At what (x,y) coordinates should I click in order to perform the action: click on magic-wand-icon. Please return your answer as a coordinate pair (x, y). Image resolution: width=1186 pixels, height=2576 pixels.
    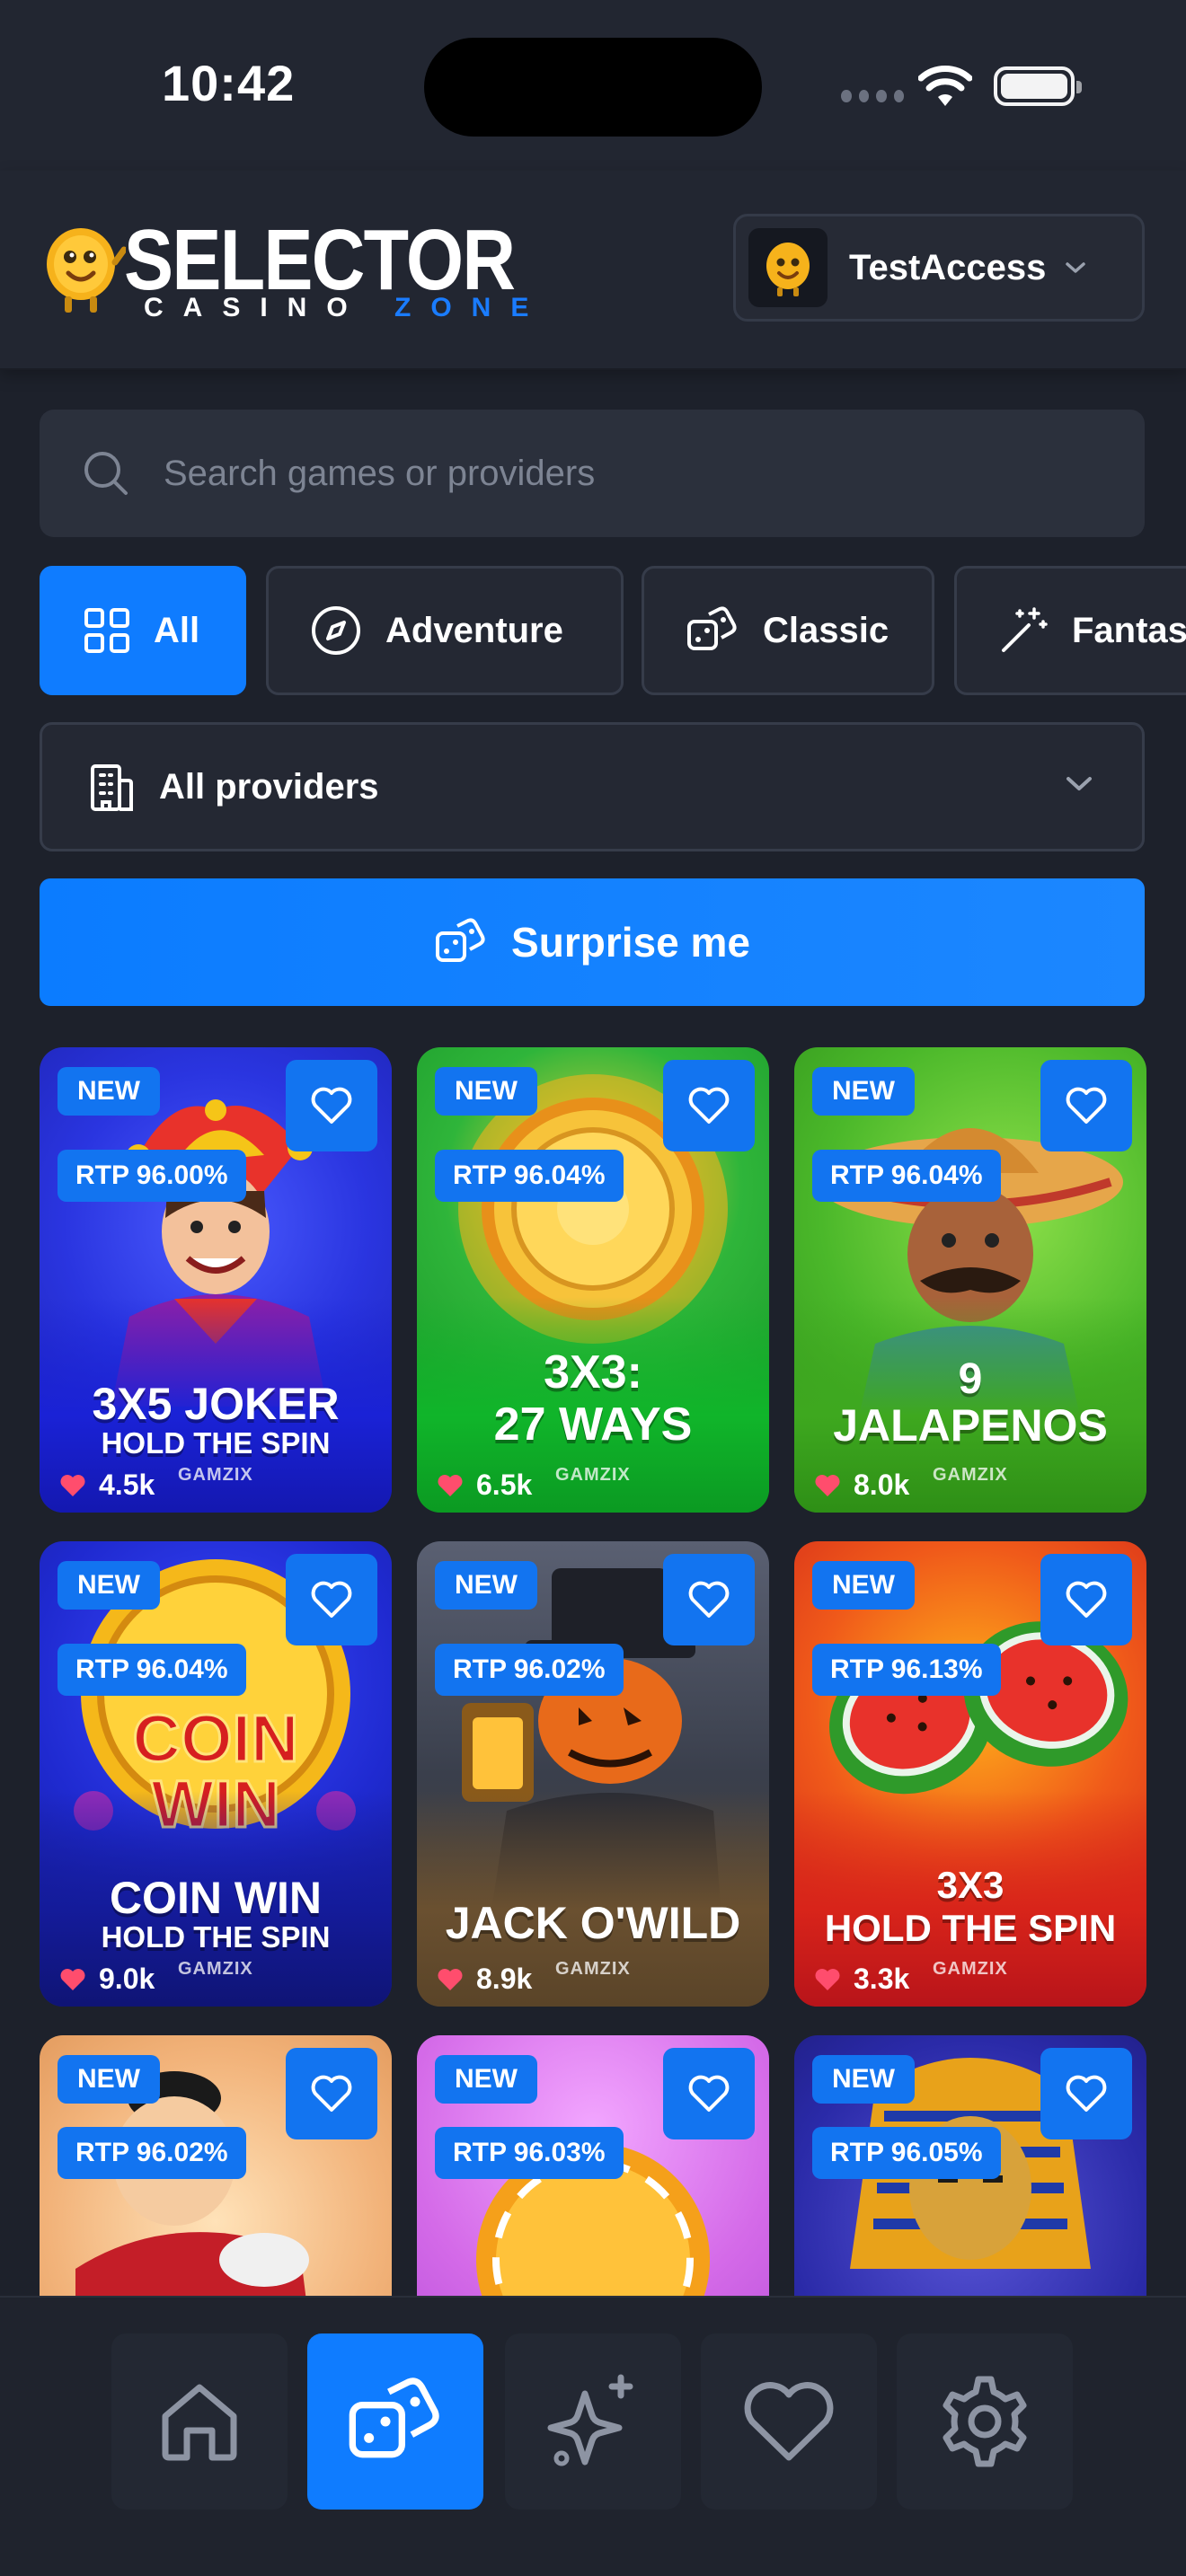
    Looking at the image, I should click on (1025, 629).